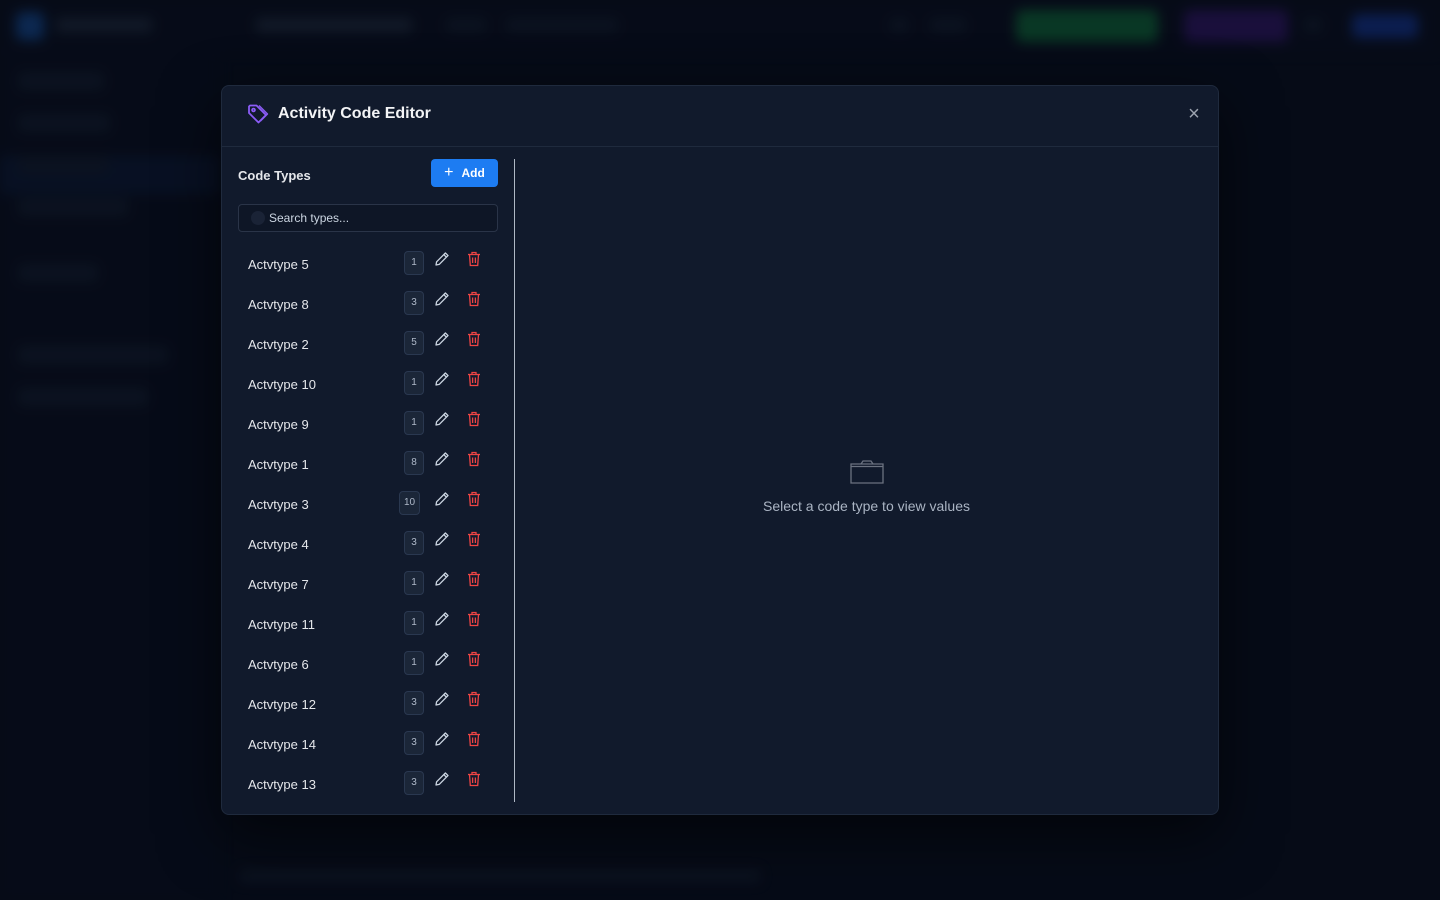 Image resolution: width=1440 pixels, height=900 pixels. Describe the element at coordinates (278, 304) in the screenshot. I see `code-type-name: Actvtype 8` at that location.